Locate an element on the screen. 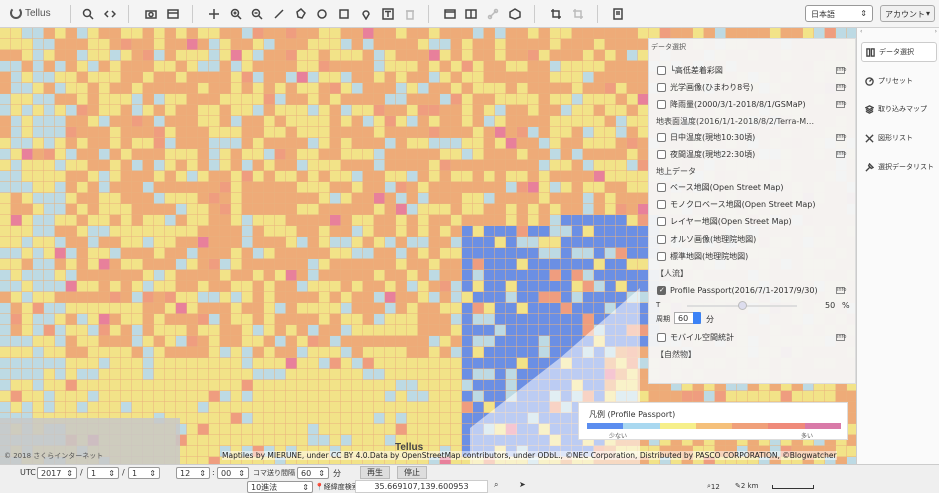 This screenshot has height=493, width=939. text-tool-icon is located at coordinates (388, 14).